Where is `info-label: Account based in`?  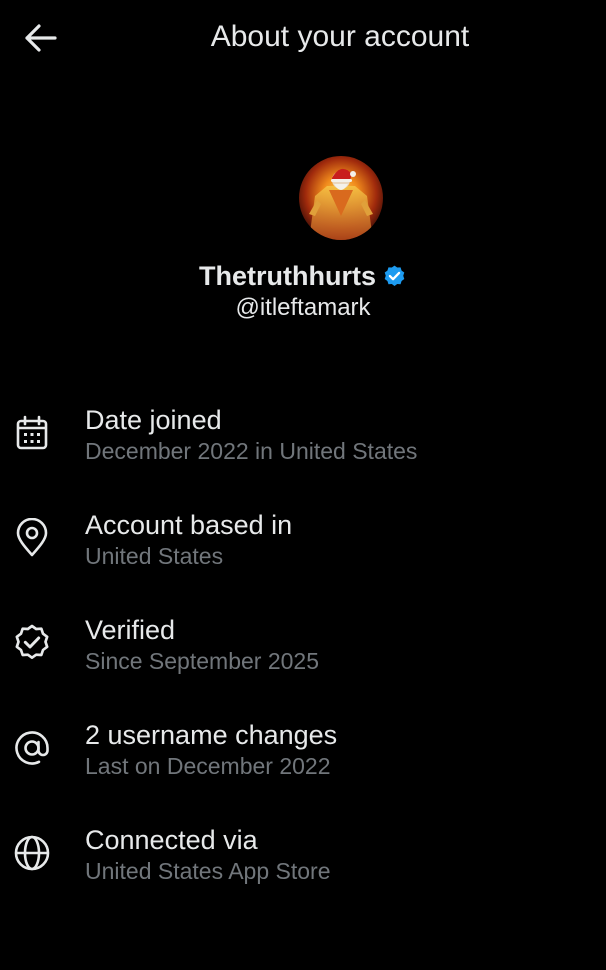 info-label: Account based in is located at coordinates (189, 525).